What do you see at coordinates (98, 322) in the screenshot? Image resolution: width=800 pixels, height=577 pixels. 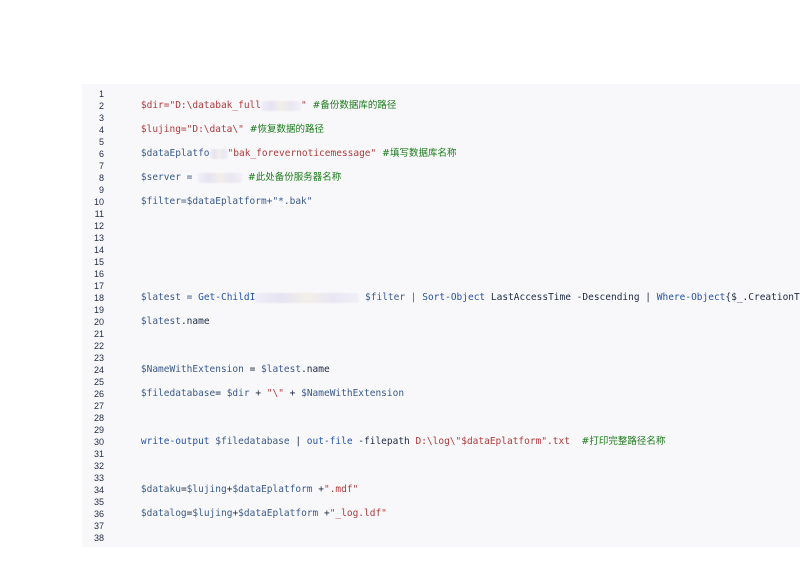 I see `line-number: 20` at bounding box center [98, 322].